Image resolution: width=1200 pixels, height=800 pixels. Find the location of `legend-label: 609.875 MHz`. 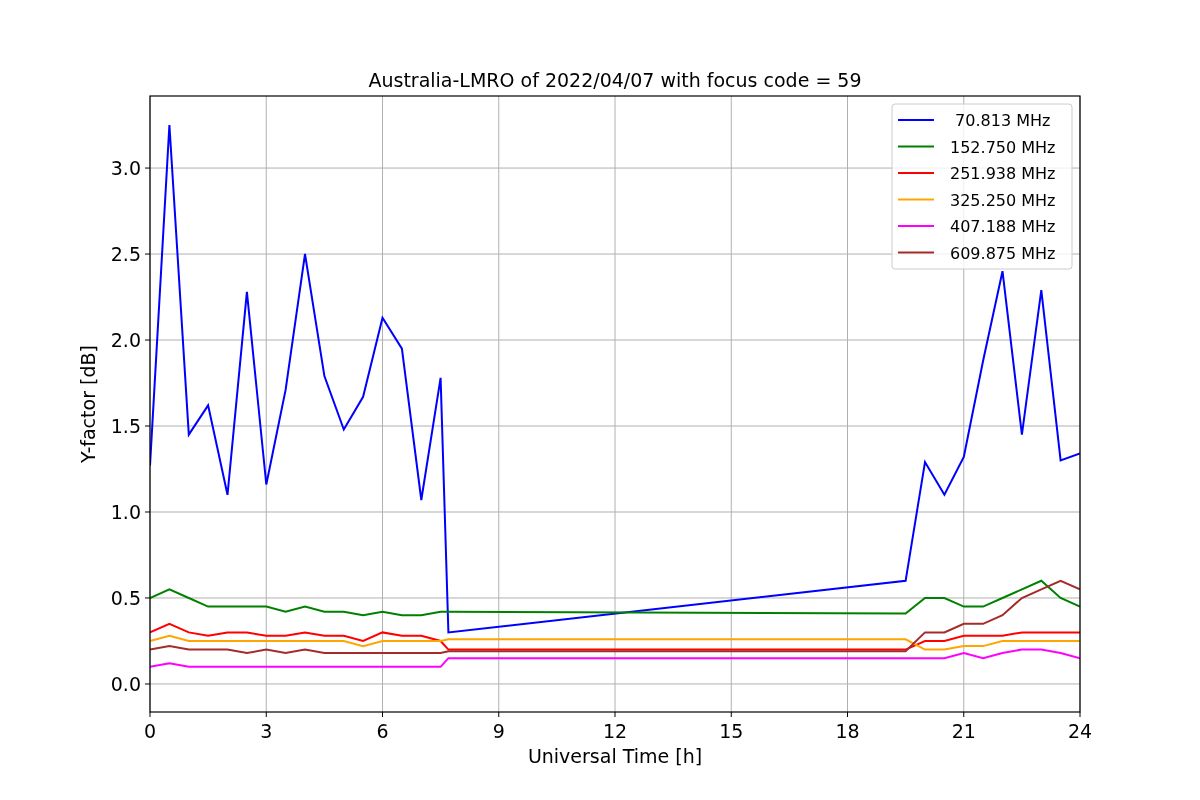

legend-label: 609.875 MHz is located at coordinates (1003, 253).